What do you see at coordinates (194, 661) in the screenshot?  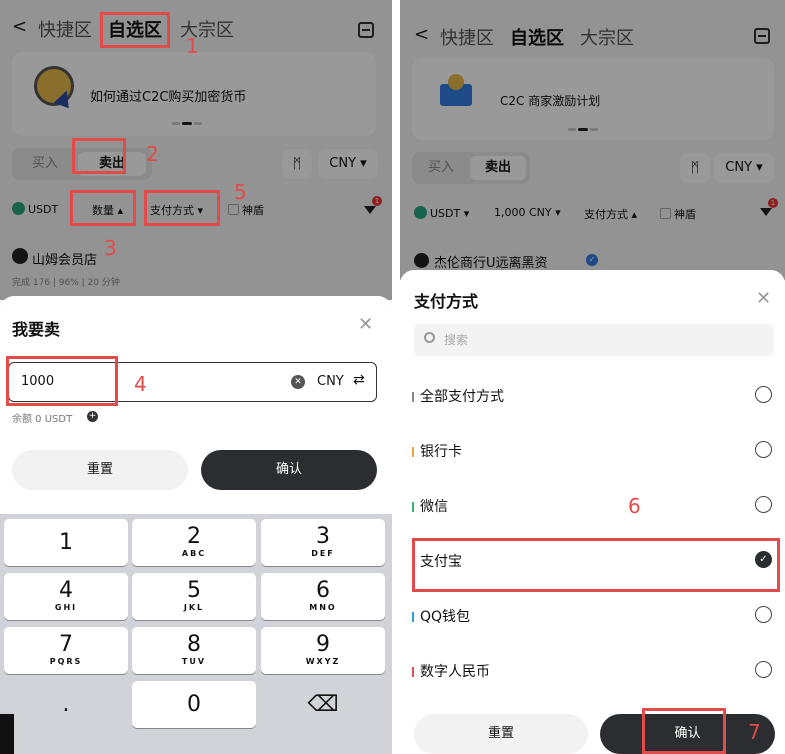 I see `key-letters: TUV` at bounding box center [194, 661].